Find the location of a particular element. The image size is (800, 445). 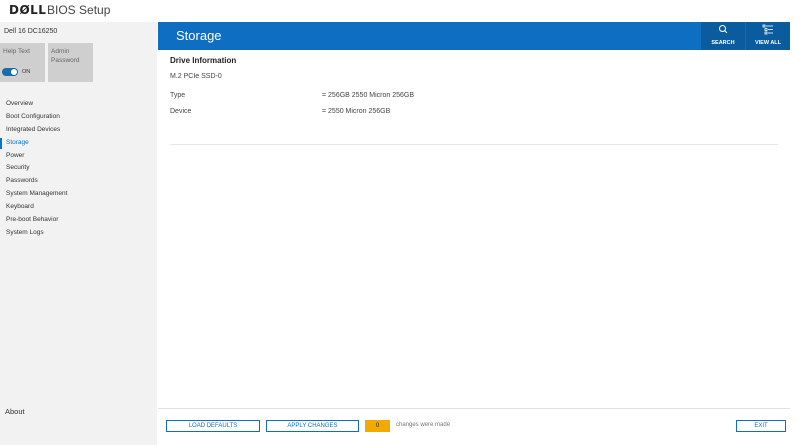

sidebar-item-power: Power is located at coordinates (78, 156).